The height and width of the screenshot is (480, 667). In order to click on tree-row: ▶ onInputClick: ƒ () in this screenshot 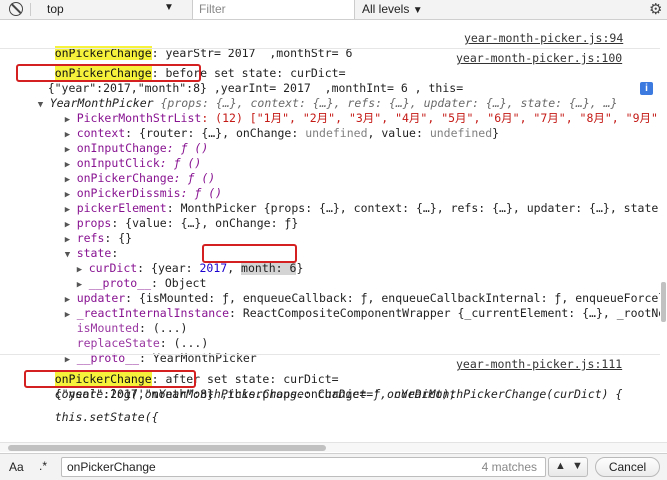, I will do `click(330, 155)`.